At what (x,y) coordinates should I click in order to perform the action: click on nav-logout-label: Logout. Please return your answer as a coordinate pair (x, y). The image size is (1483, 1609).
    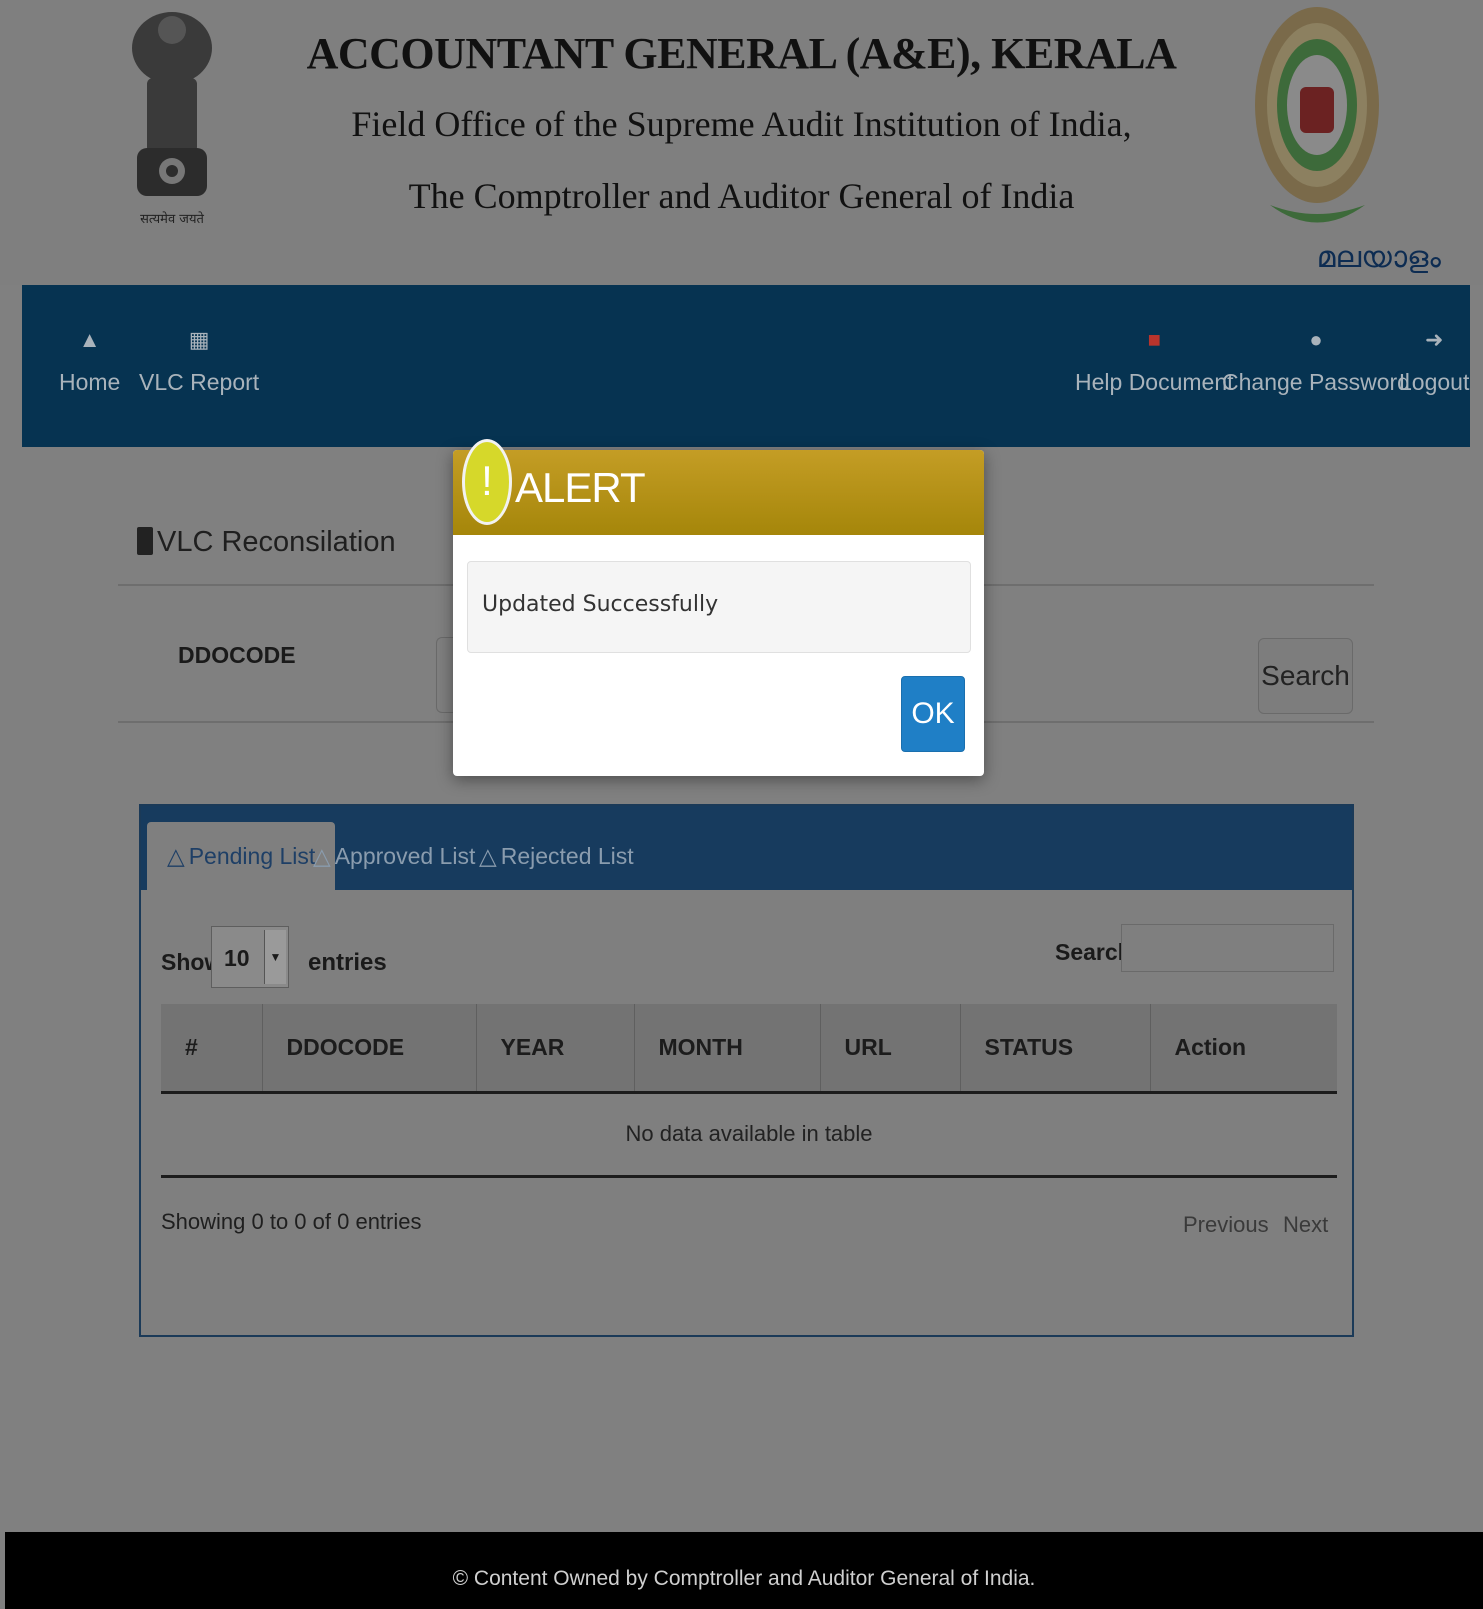
    Looking at the image, I should click on (1434, 382).